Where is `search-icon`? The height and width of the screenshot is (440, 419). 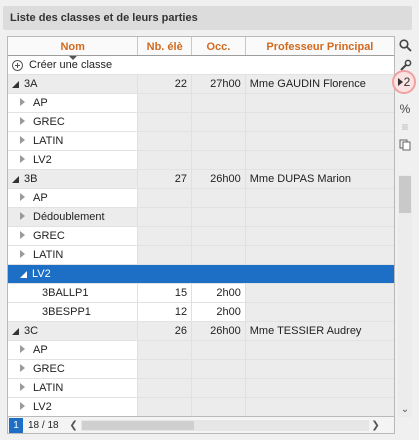
search-icon is located at coordinates (405, 45).